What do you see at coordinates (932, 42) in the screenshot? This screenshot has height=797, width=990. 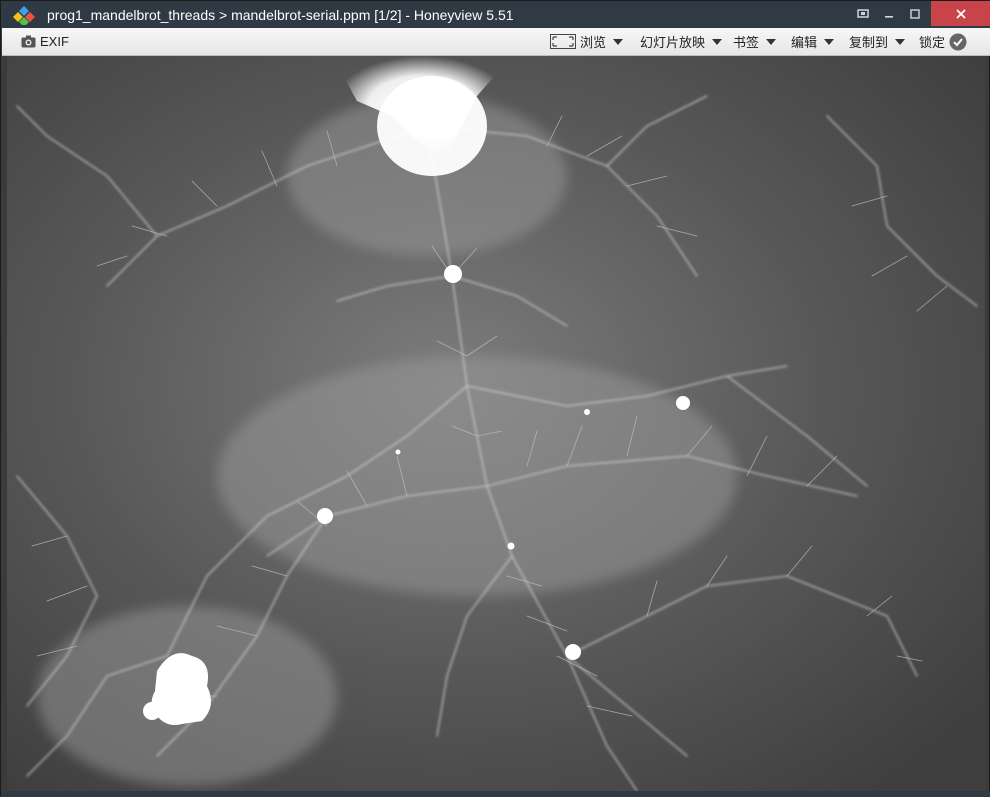 I see `lock-label: 锁定` at bounding box center [932, 42].